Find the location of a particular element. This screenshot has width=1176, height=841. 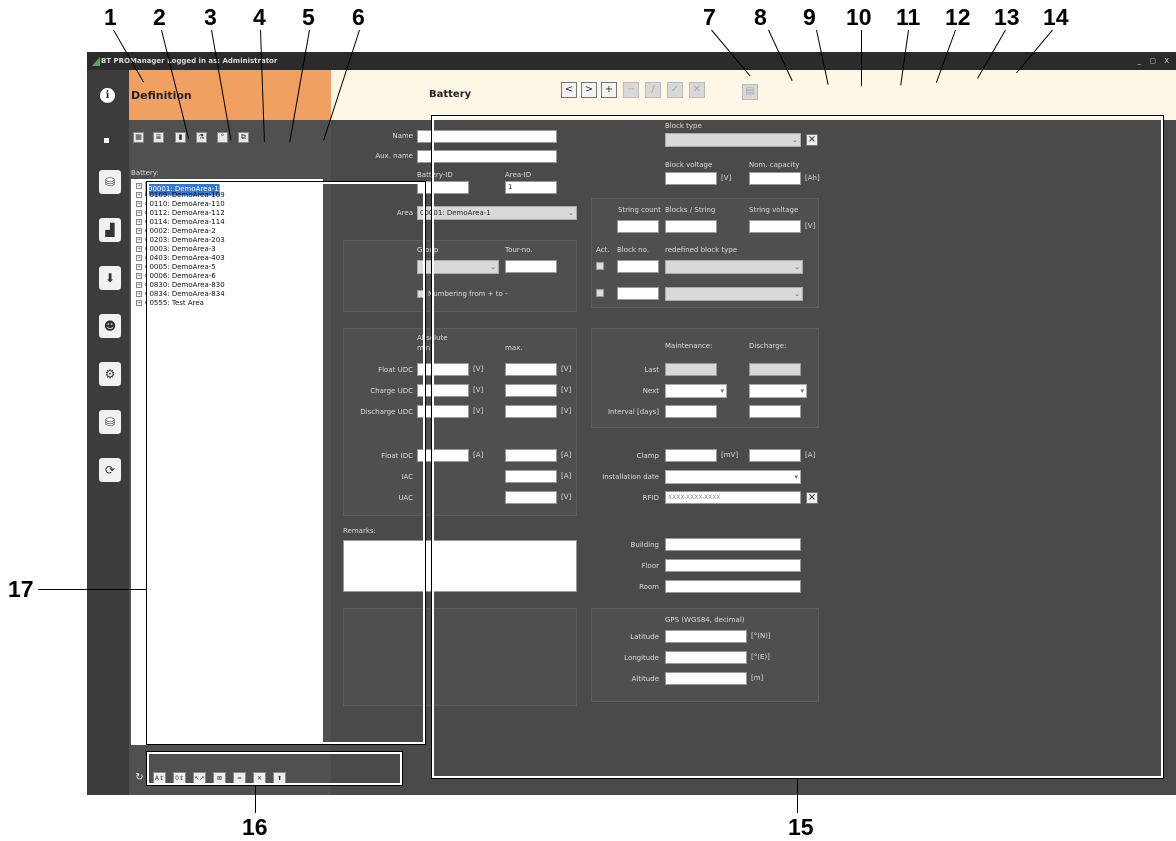

callout-13: 13 is located at coordinates (1007, 17).